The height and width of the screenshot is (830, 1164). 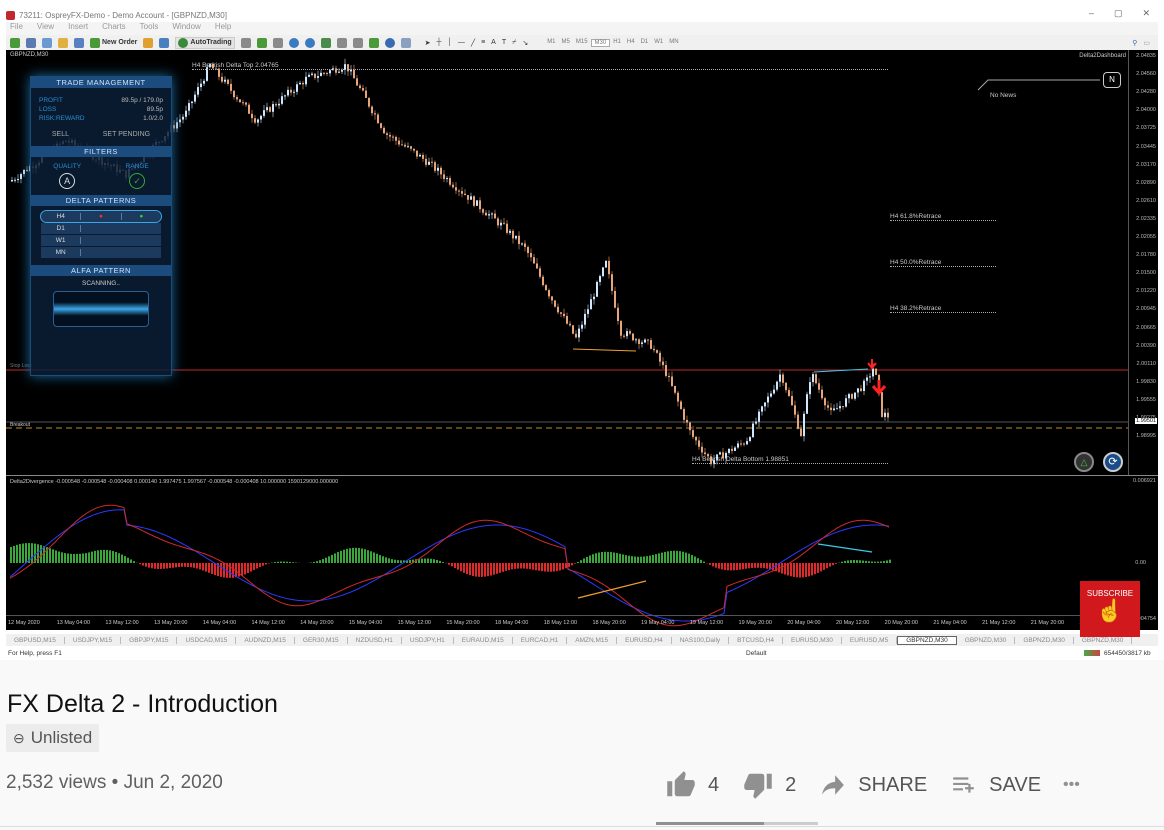 I want to click on minimize-button: –, so click(x=1091, y=13).